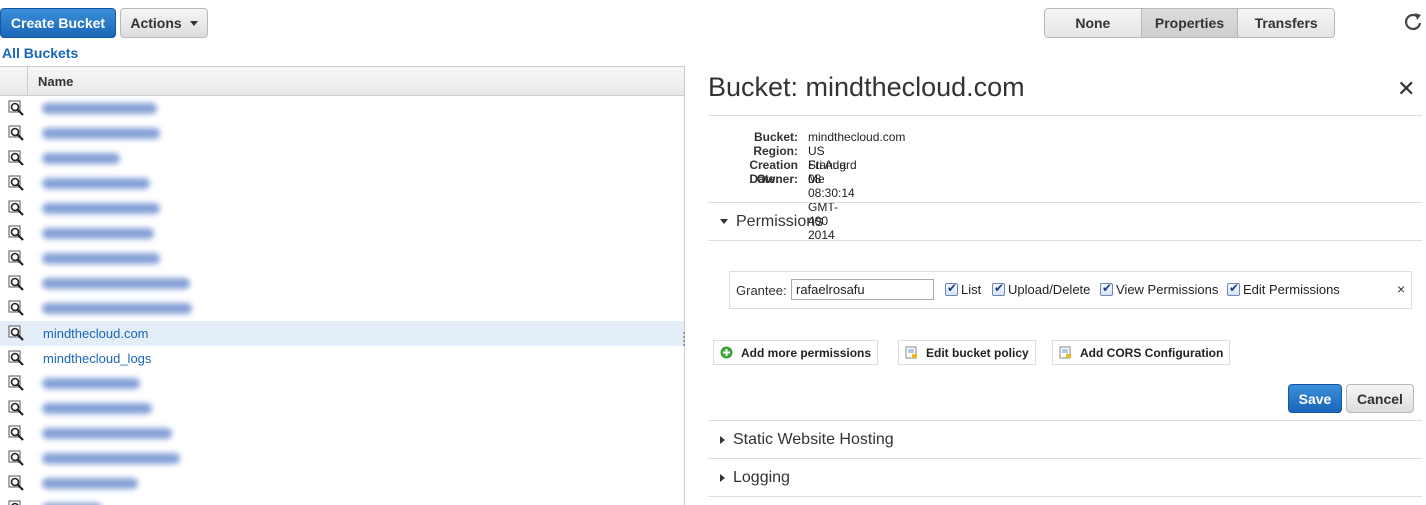 The height and width of the screenshot is (505, 1426). Describe the element at coordinates (342, 358) in the screenshot. I see `table-row: mindthecloud_logs` at that location.